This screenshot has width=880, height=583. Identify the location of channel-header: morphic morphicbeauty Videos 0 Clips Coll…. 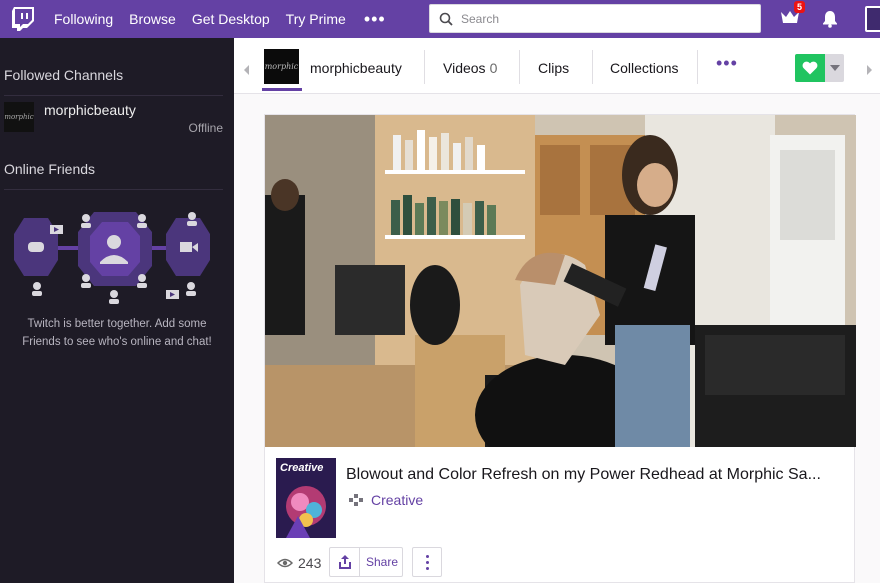
(557, 66).